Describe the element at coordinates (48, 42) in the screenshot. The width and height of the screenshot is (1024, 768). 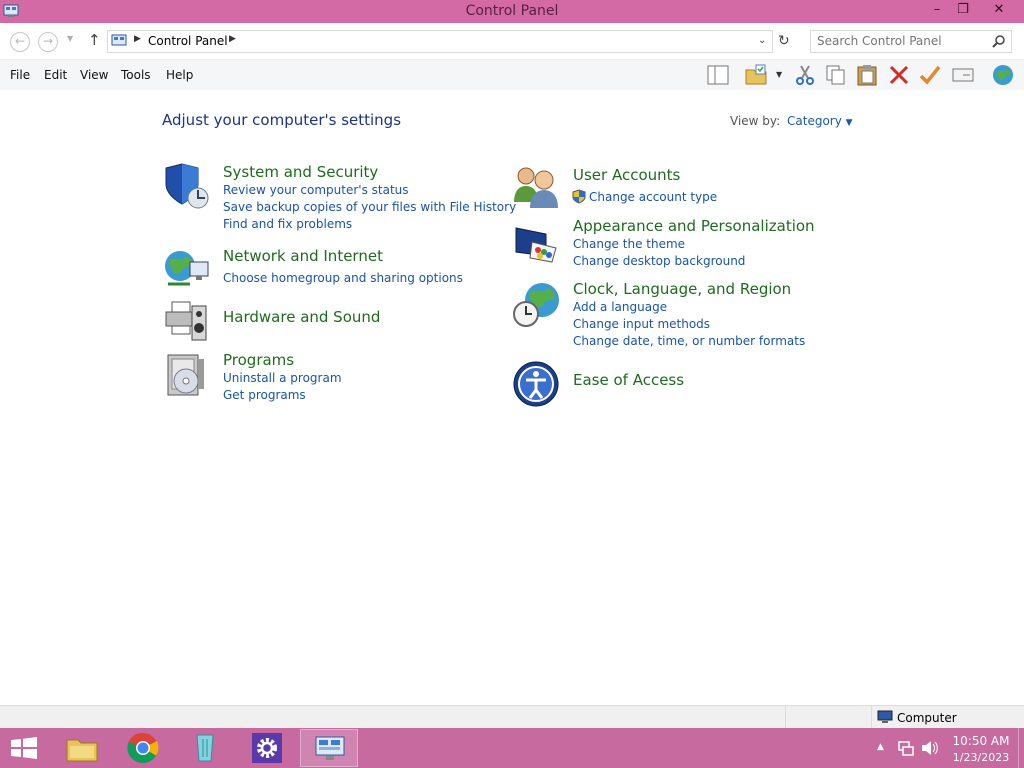
I see `forward-button: →` at that location.